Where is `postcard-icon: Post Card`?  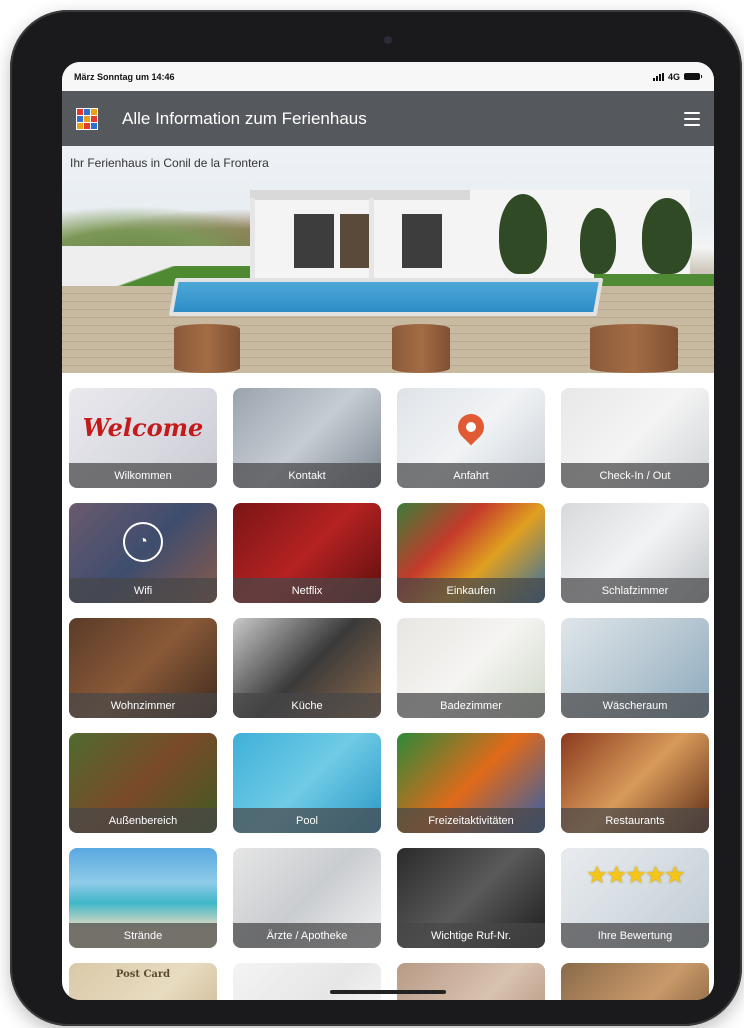
postcard-icon: Post Card is located at coordinates (143, 981).